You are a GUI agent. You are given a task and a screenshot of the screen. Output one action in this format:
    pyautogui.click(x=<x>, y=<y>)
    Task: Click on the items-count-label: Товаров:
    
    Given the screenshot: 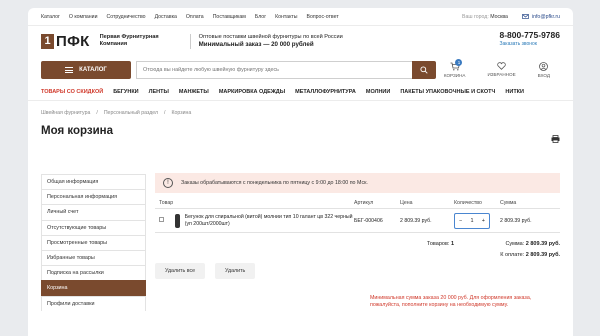 What is the action you would take?
    pyautogui.click(x=438, y=244)
    